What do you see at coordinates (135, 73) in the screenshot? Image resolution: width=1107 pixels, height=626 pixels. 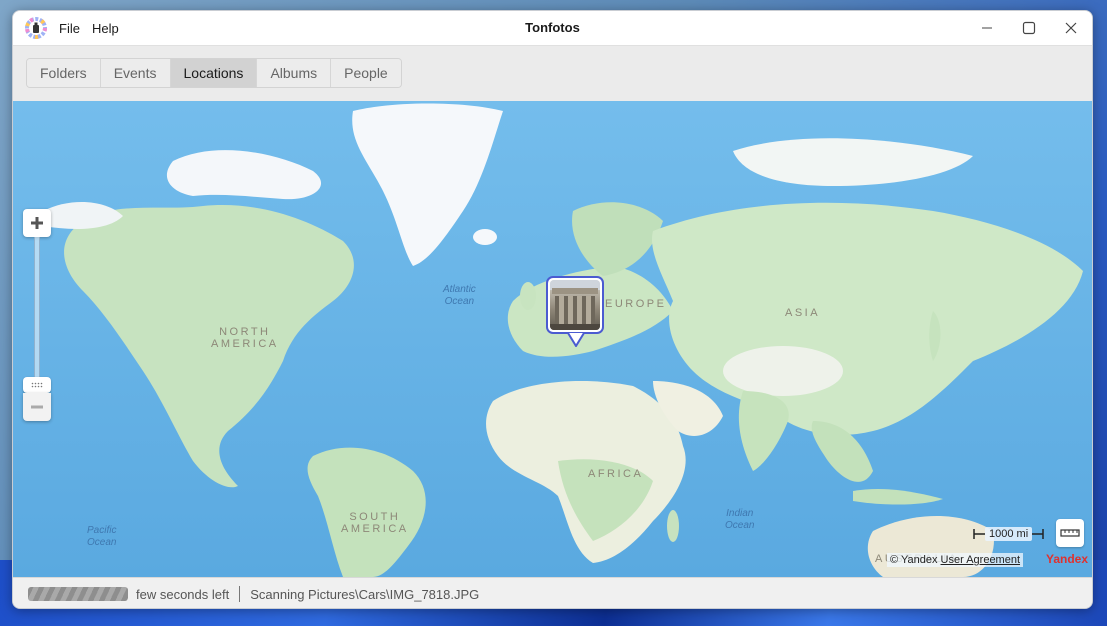 I see `tab-events: Events` at bounding box center [135, 73].